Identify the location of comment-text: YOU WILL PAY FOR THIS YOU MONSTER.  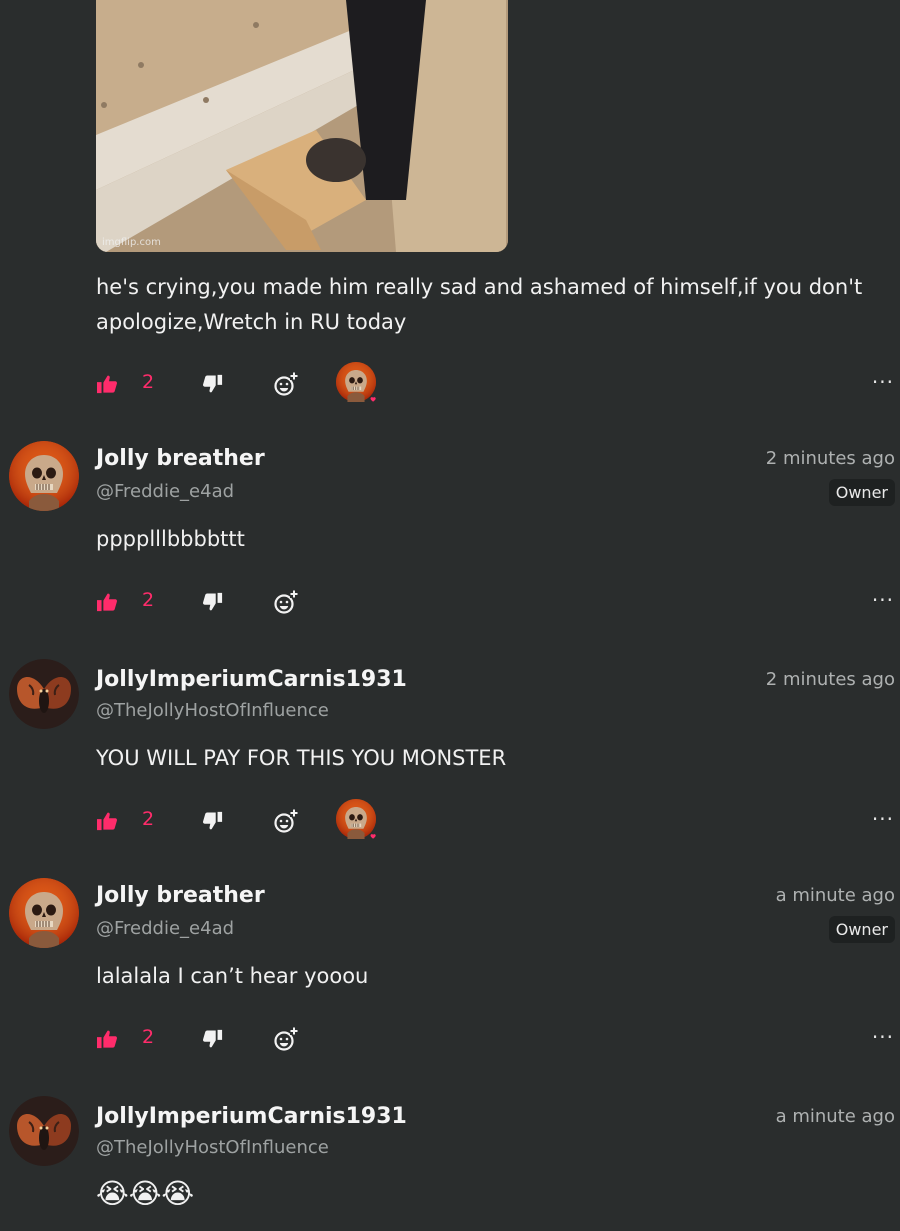
(301, 758).